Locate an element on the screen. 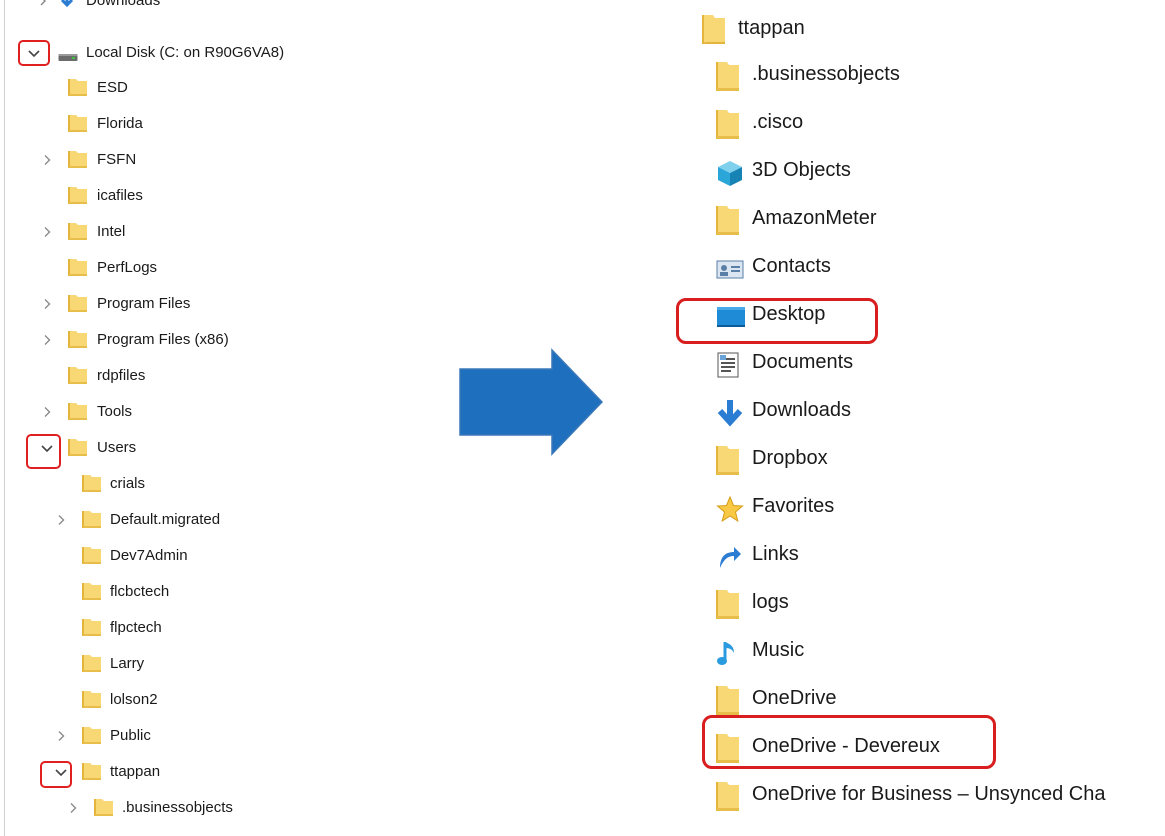 This screenshot has height=836, width=1165. tree-item-label: icafiles is located at coordinates (120, 195).